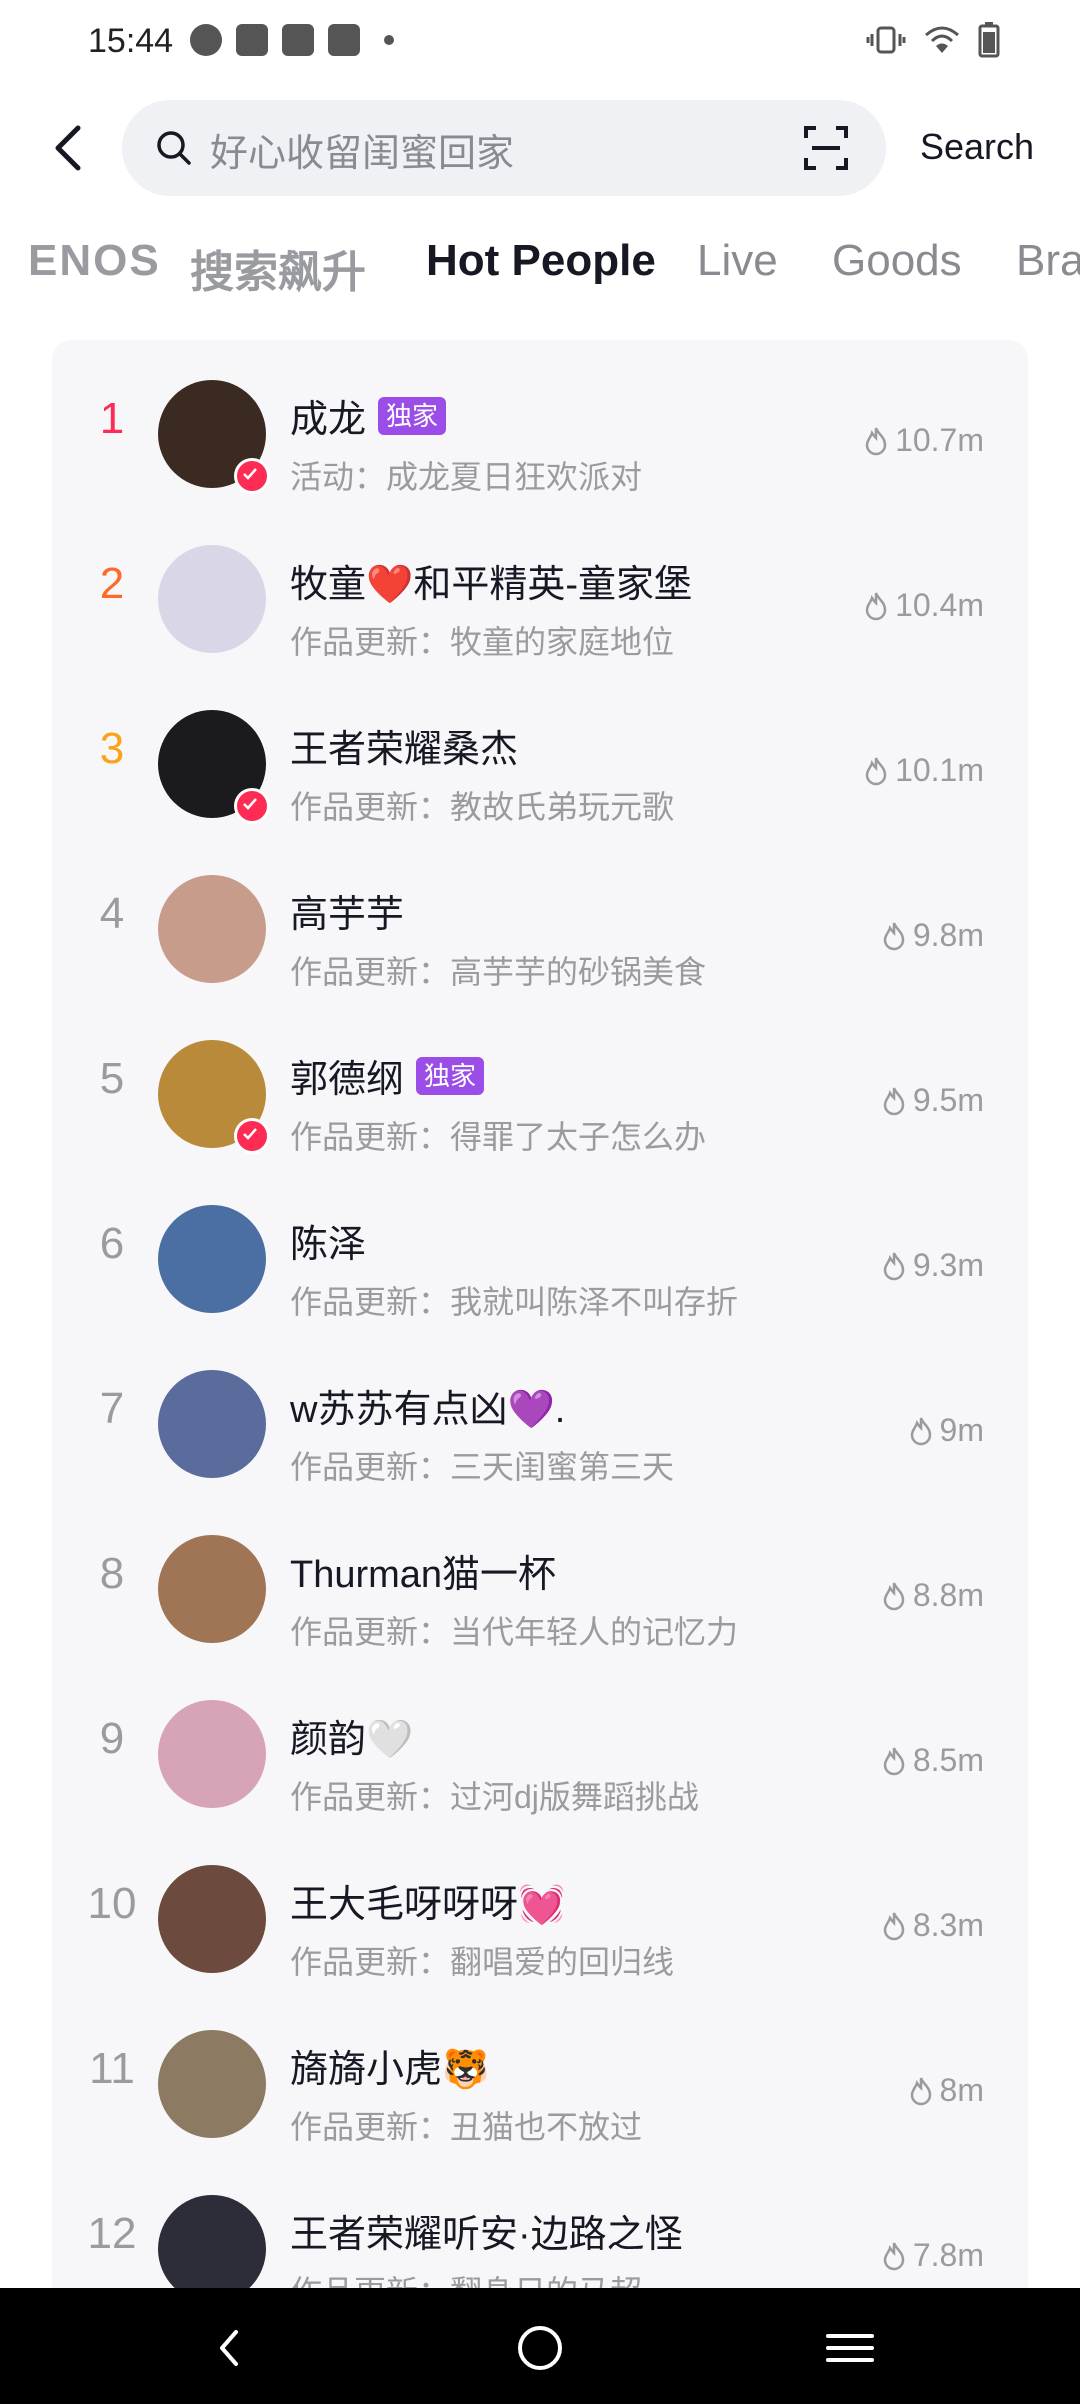  Describe the element at coordinates (540, 422) in the screenshot. I see `list-item: 1 成龙 独家 活动：成龙夏日狂欢派对 10.7m` at that location.